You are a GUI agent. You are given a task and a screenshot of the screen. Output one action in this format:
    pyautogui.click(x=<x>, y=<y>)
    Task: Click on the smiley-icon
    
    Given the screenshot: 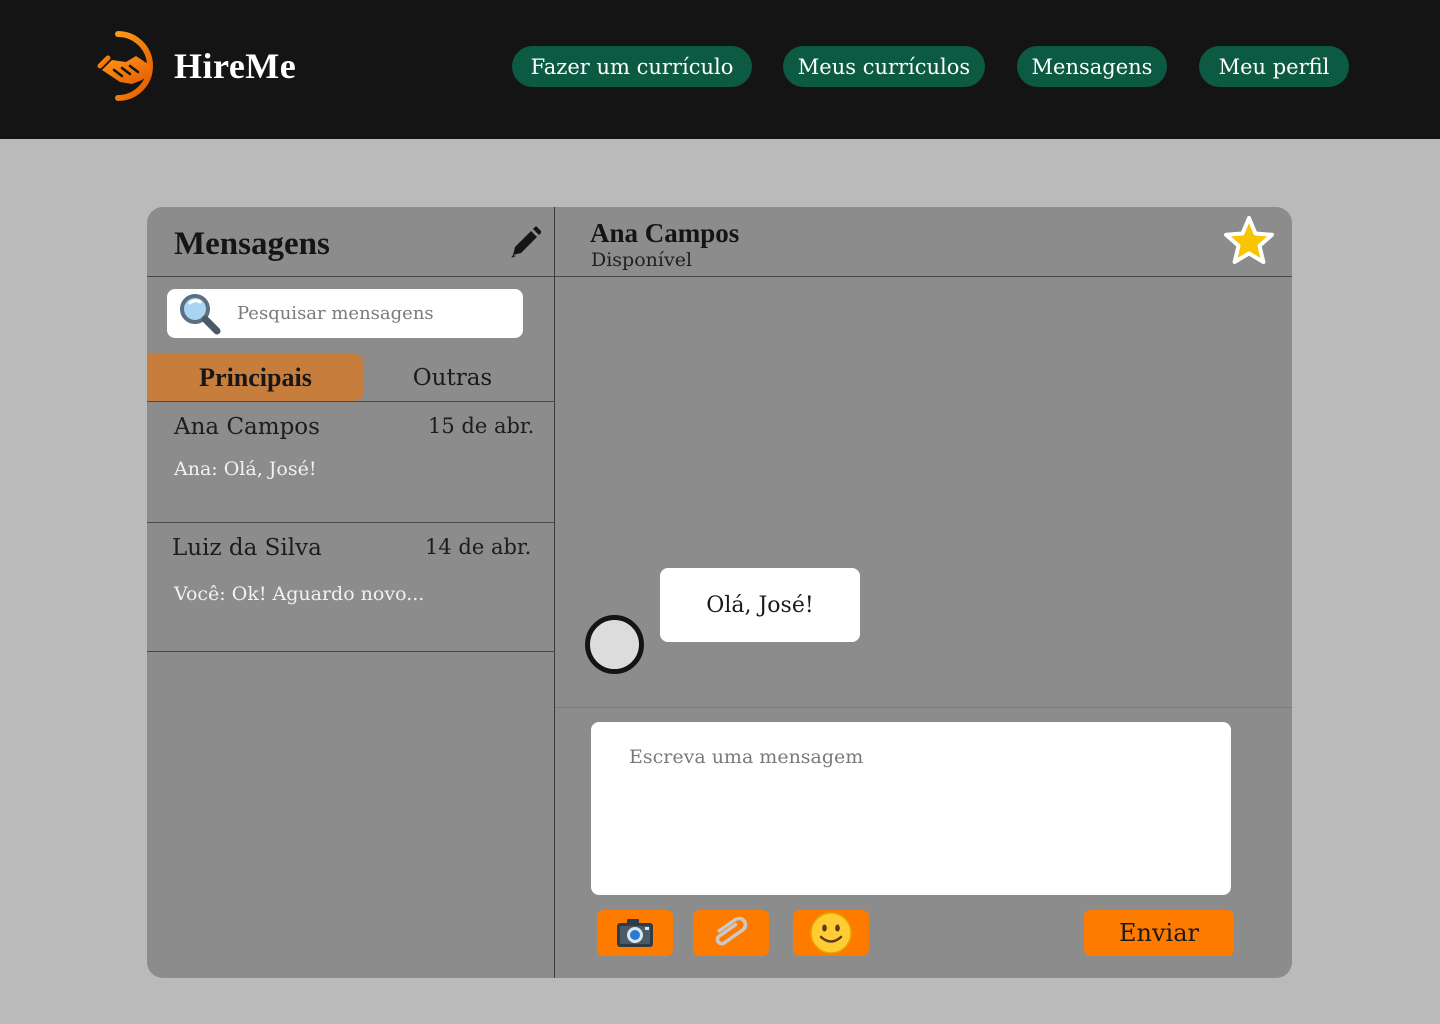 What is the action you would take?
    pyautogui.click(x=831, y=933)
    